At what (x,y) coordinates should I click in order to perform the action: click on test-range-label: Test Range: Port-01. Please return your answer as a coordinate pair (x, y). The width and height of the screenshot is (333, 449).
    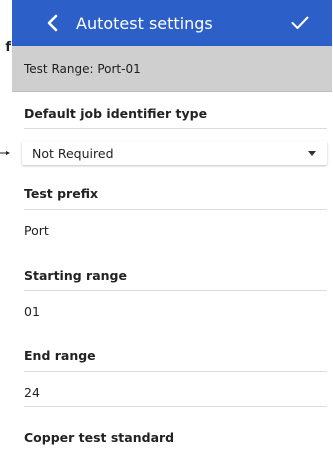
    Looking at the image, I should click on (82, 68).